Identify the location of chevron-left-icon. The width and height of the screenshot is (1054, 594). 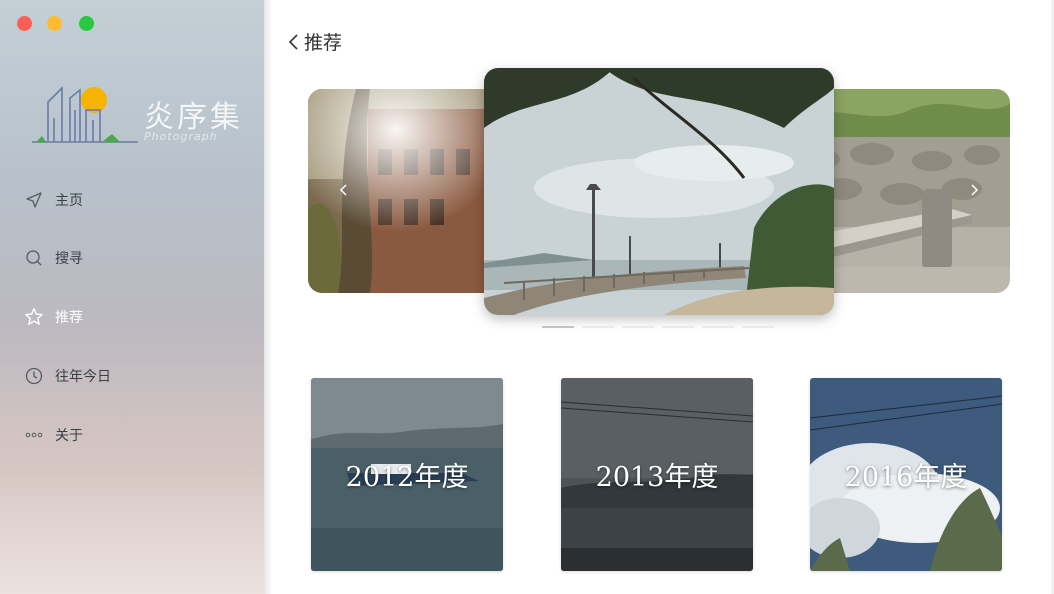
(343, 190).